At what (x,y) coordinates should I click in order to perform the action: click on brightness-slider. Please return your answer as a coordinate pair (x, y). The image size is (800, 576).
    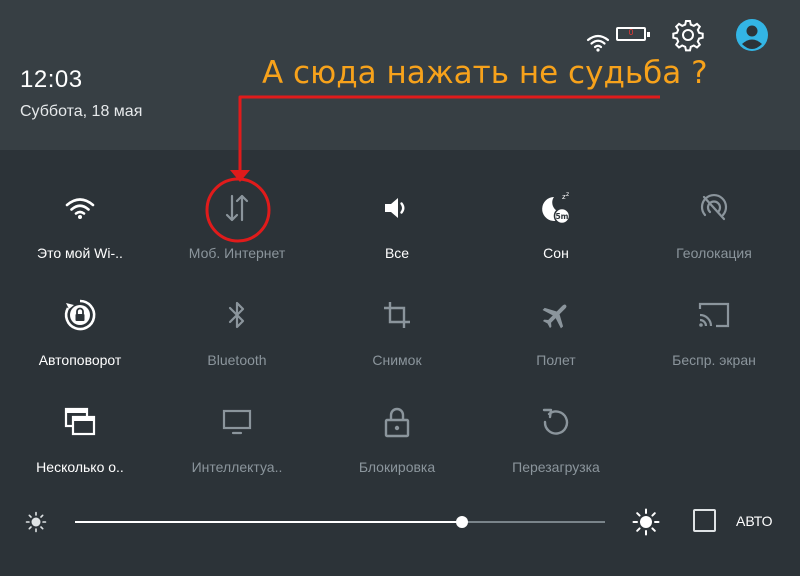
    Looking at the image, I should click on (340, 522).